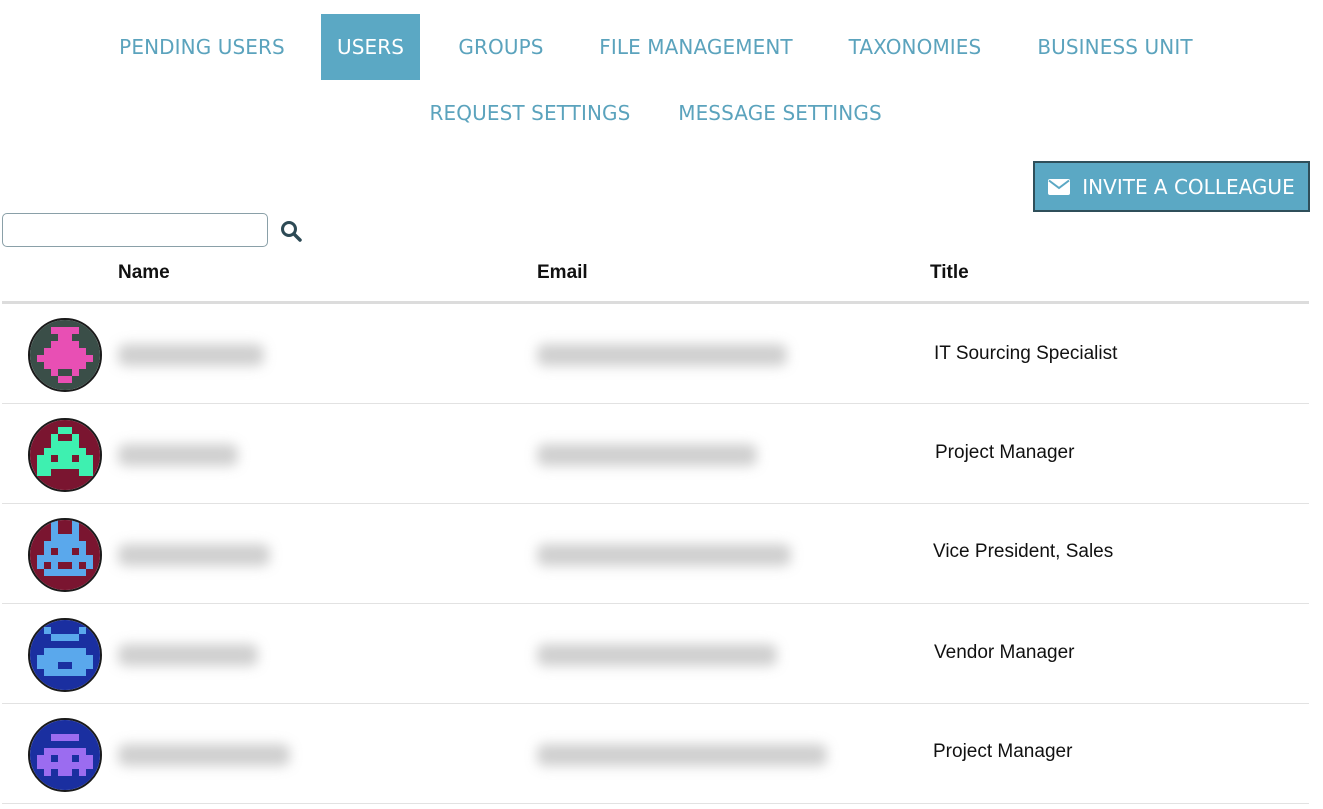 The width and height of the screenshot is (1323, 809). I want to click on user-title: IT Sourcing Specialist, so click(1026, 353).